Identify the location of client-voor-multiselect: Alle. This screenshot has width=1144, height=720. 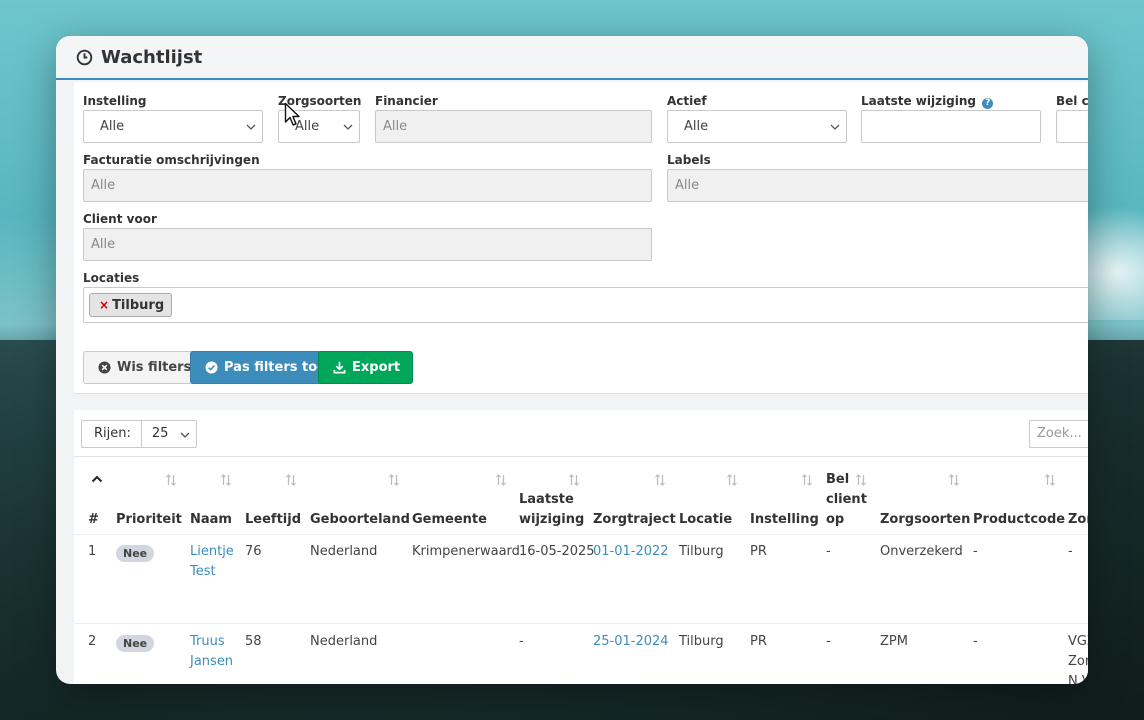
(367, 244).